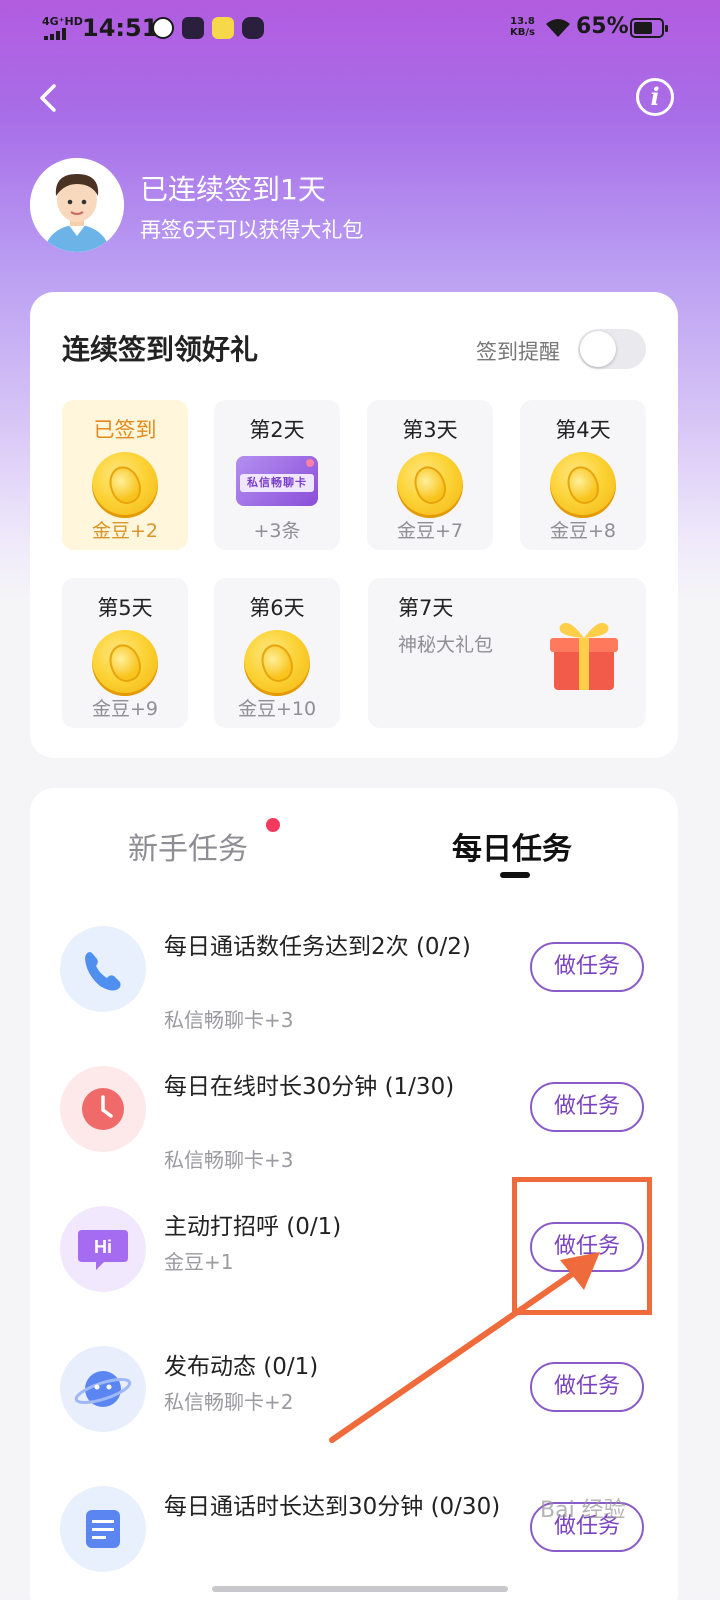  What do you see at coordinates (515, 875) in the screenshot?
I see `active-tab-indicator` at bounding box center [515, 875].